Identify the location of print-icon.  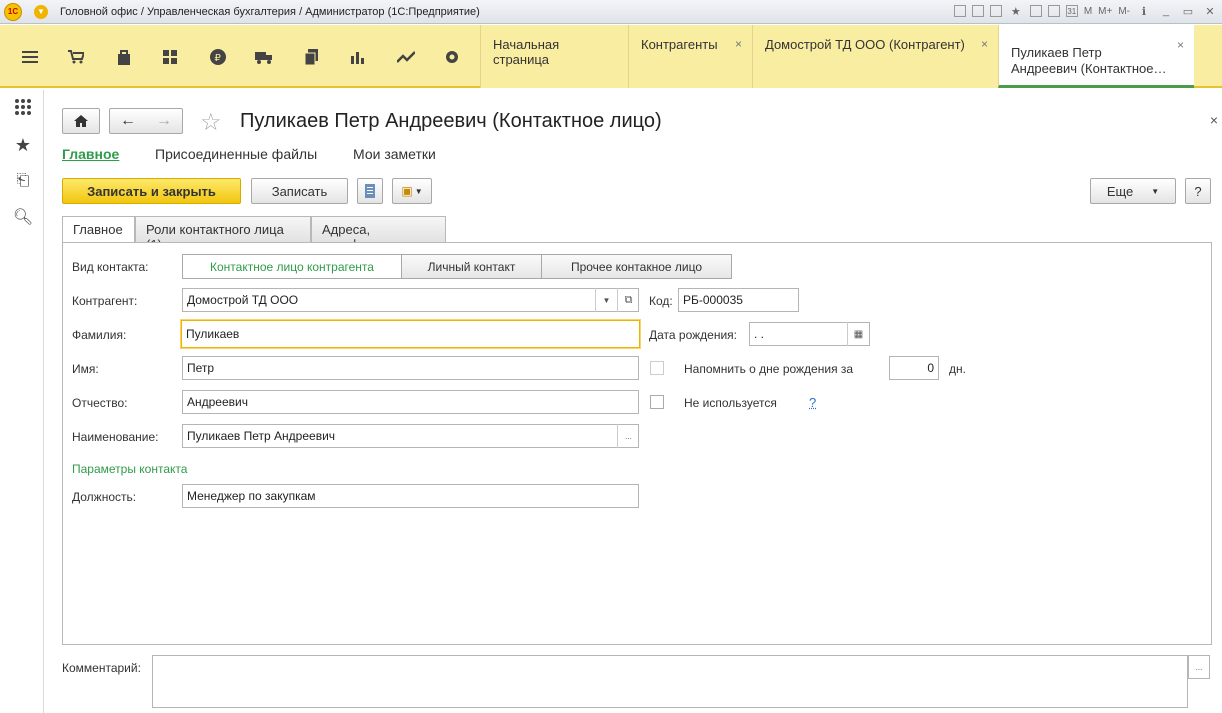
(977, 11).